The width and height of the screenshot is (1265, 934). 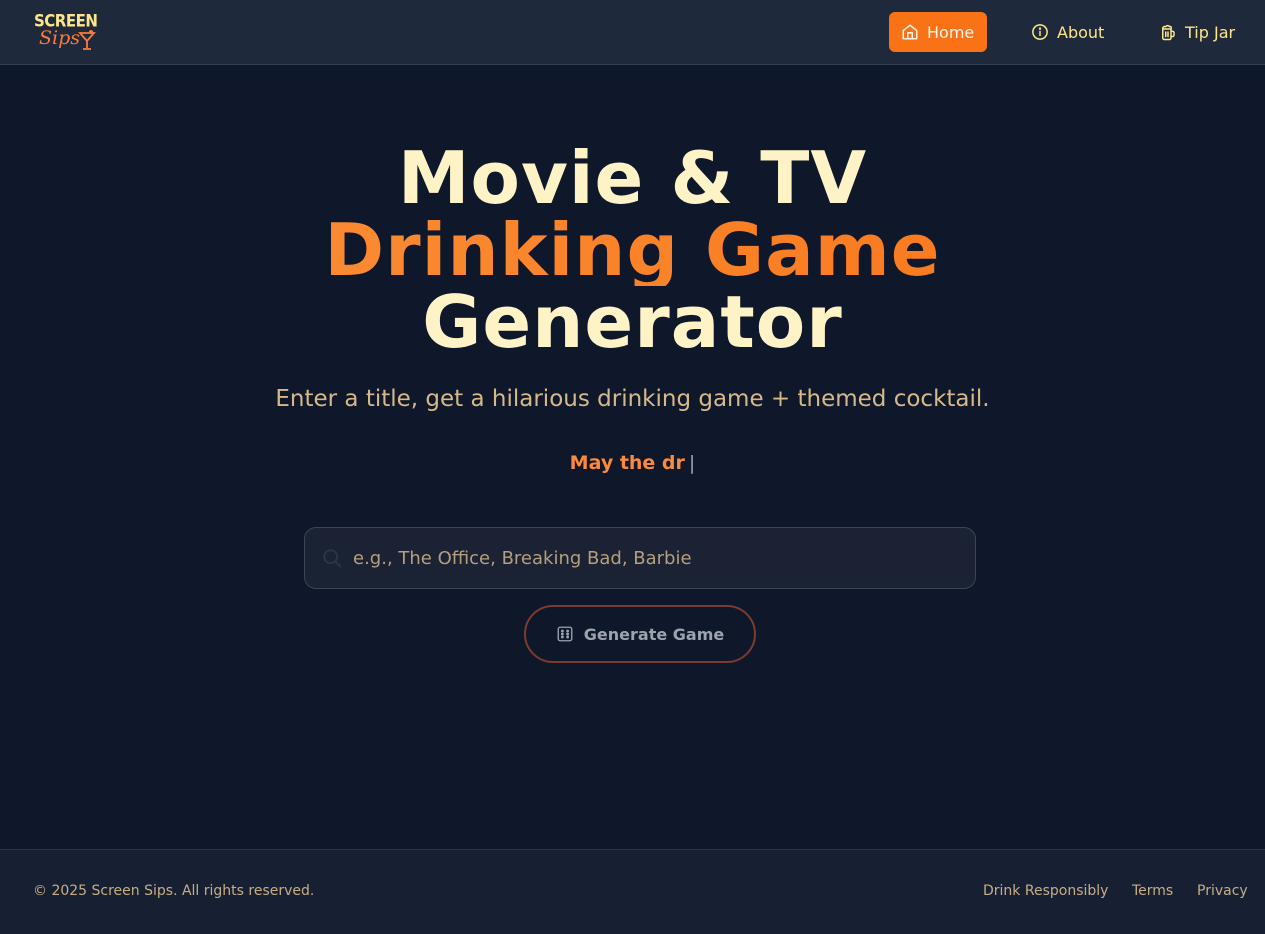 I want to click on main-nav: Home About Tip Jar, so click(x=632, y=32).